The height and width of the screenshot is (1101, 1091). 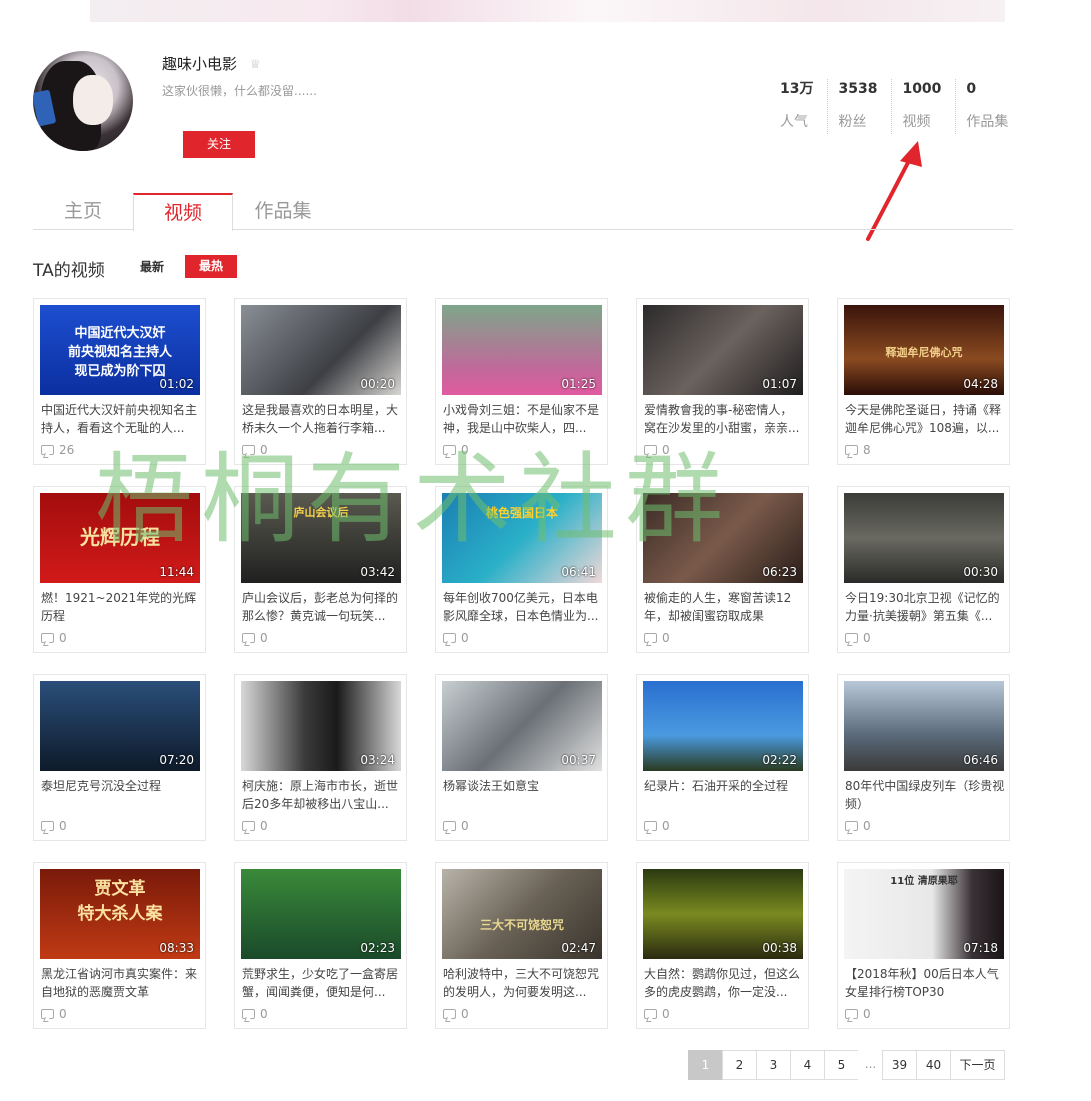 I want to click on video-thumbnail: 02:22, so click(x=723, y=726).